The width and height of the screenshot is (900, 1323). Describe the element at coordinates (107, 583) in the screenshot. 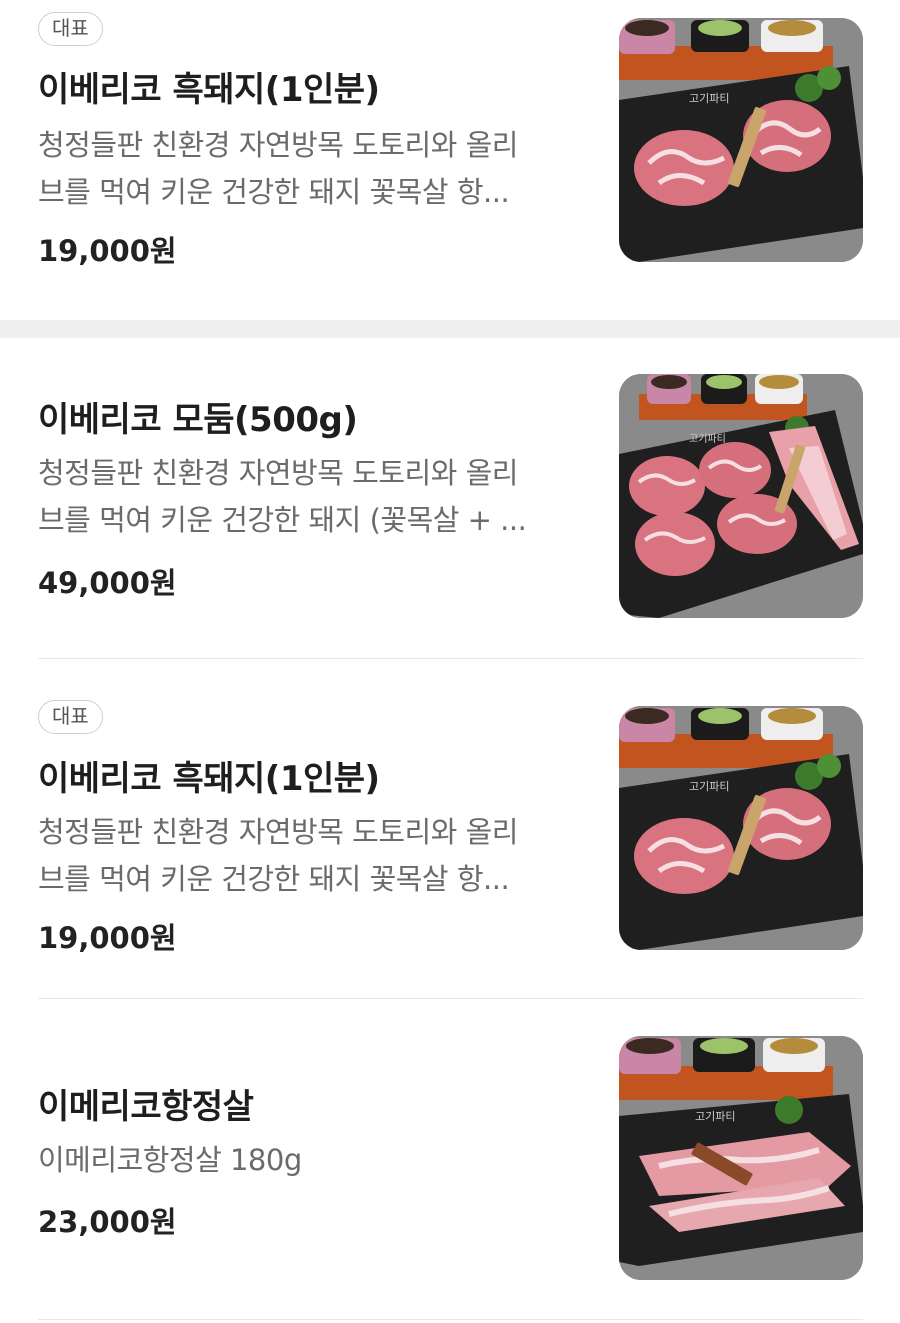

I see `menu-item-price: 49,000원` at that location.